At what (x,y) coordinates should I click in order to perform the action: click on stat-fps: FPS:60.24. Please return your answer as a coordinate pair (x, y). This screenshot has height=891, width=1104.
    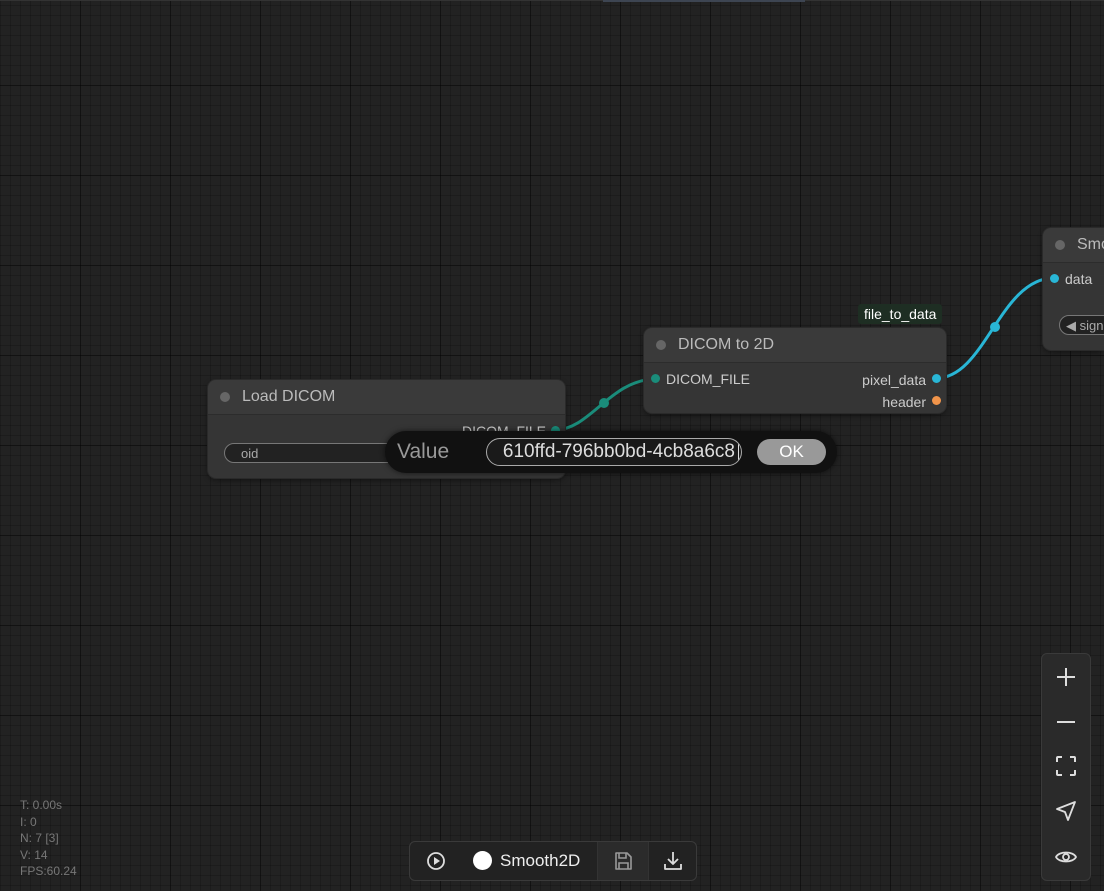
    Looking at the image, I should click on (48, 871).